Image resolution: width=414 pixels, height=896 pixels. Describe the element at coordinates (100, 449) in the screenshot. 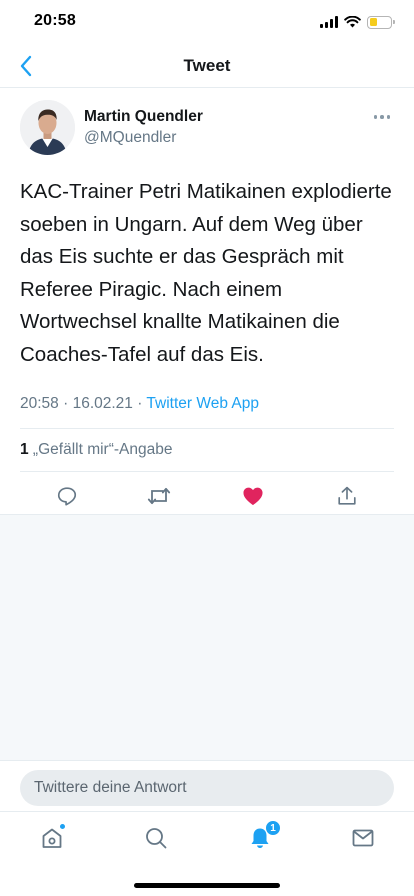

I see `like-label: „Gefällt mir“-Angabe` at that location.